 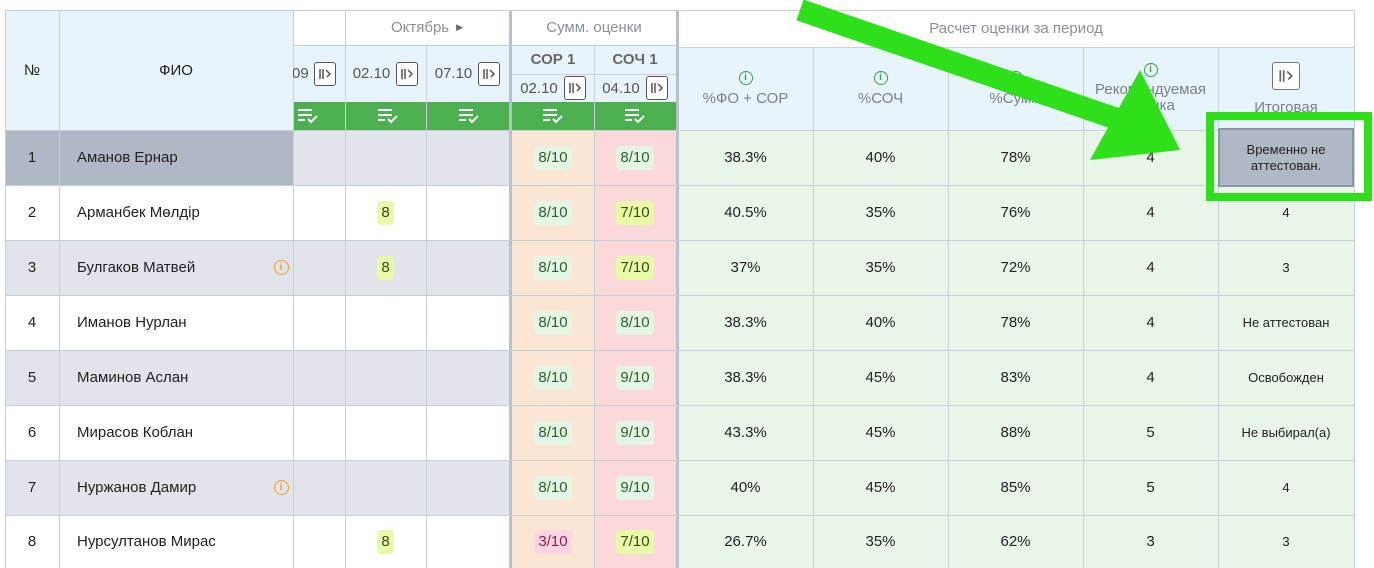 I want to click on soch-date-cell: 04.10, so click(x=635, y=88).